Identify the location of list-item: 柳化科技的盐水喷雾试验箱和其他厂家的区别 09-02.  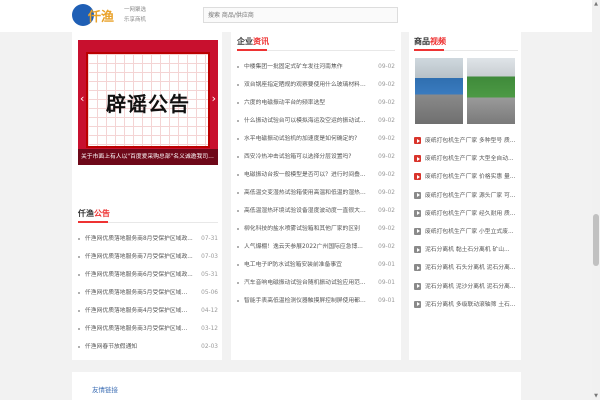
(316, 229).